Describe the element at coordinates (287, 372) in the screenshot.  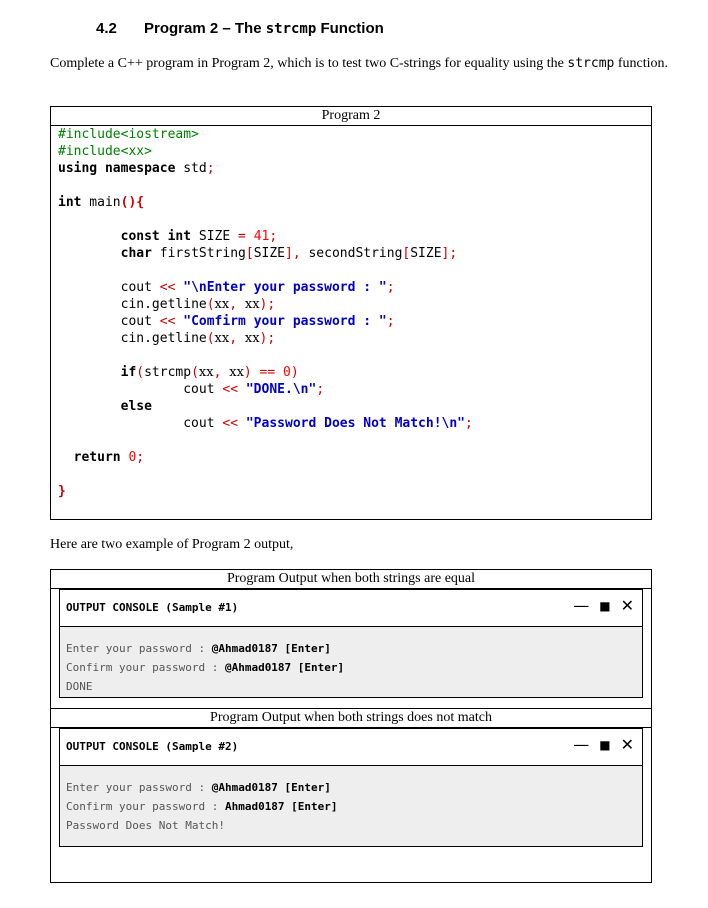
I see `code-zero: 0` at that location.